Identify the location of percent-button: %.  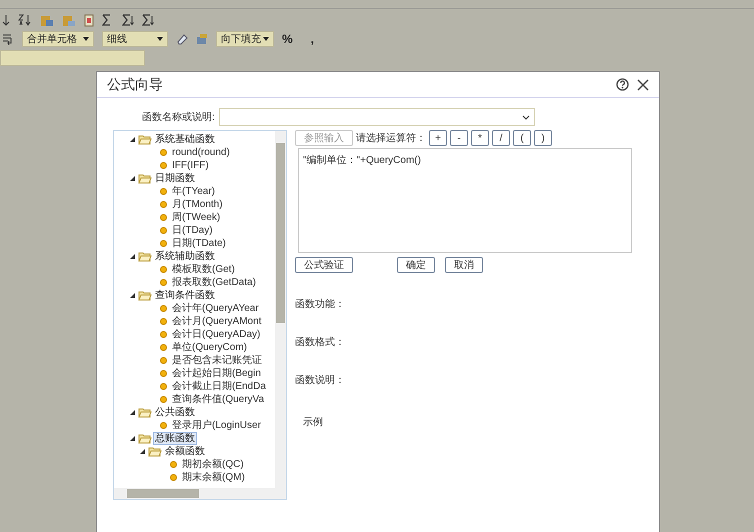
(287, 39).